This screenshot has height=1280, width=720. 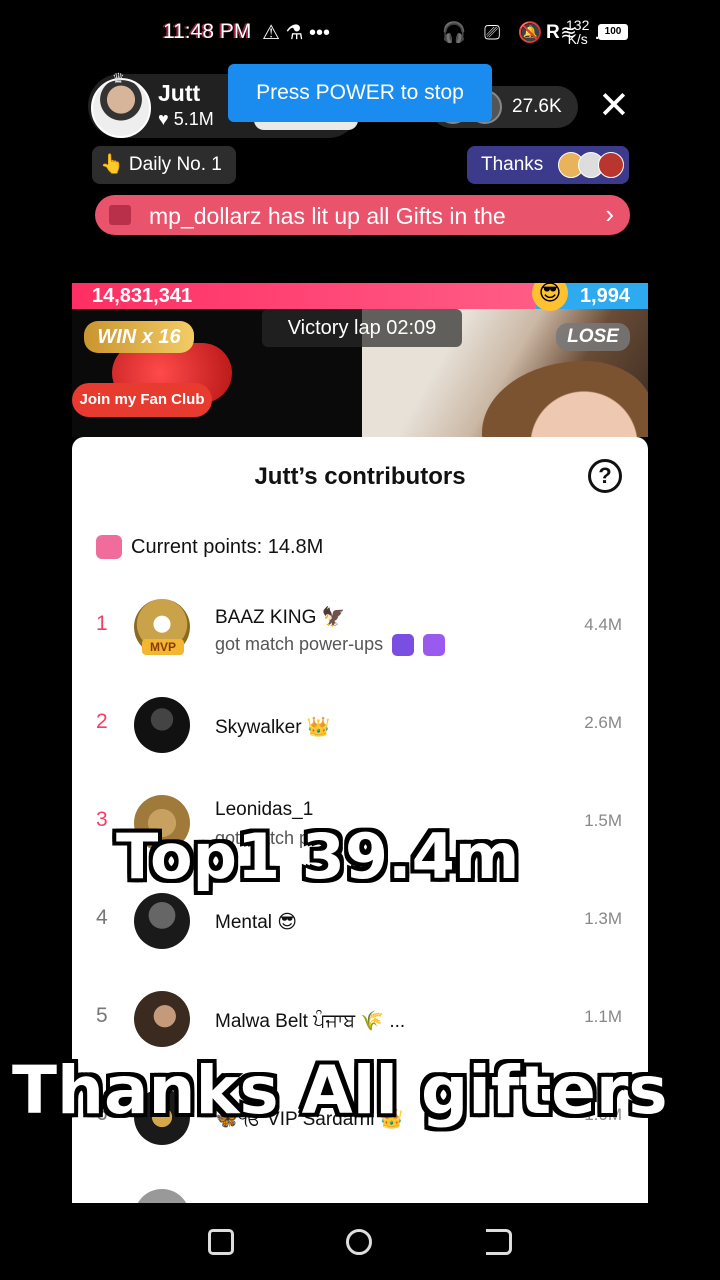 I want to click on rank-number: 3, so click(x=102, y=819).